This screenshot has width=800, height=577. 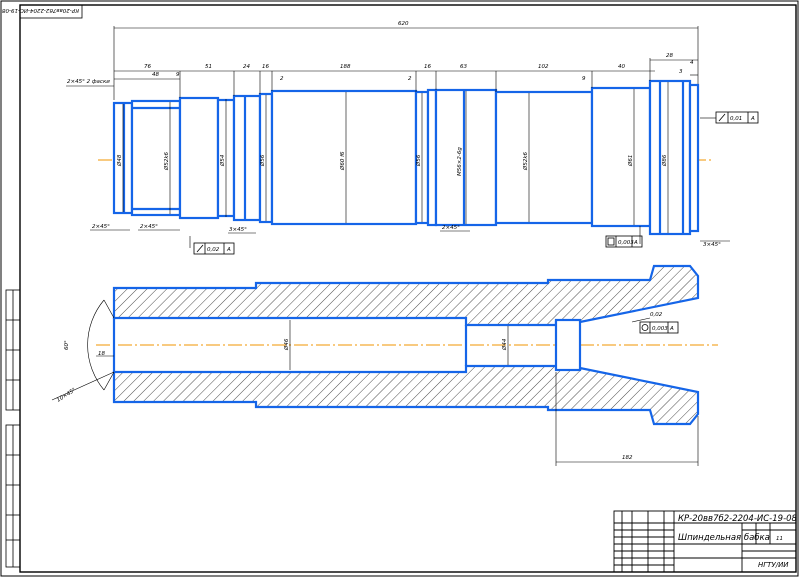 What do you see at coordinates (659, 323) in the screenshot?
I see `section-tolerance: 0,02 0,003 А` at bounding box center [659, 323].